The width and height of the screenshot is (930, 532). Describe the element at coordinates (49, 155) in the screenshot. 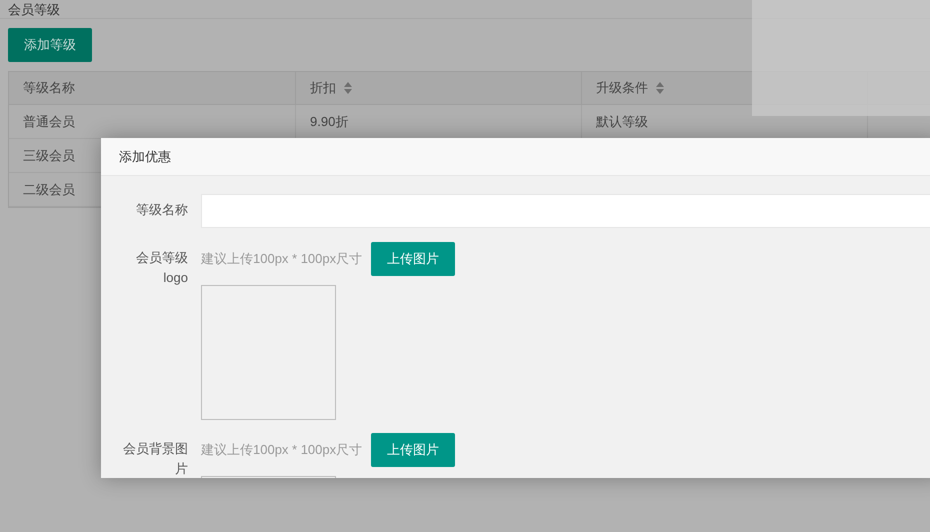

I see `table-cell-text: 三级会员` at that location.